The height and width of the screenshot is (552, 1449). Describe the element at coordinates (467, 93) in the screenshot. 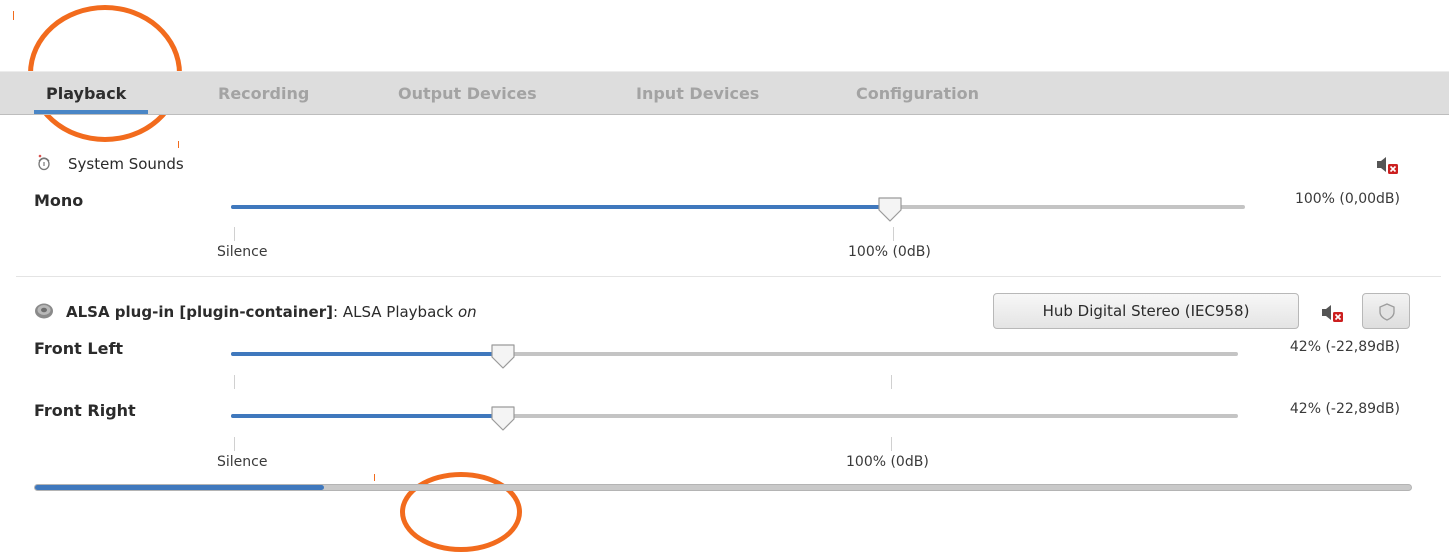

I see `tab-output-devices: Output Devices` at that location.